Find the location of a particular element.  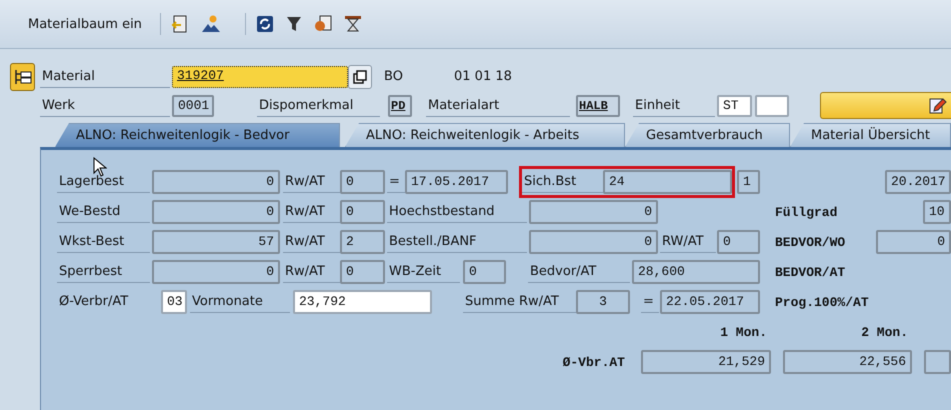

field-label: Wkst-Best is located at coordinates (103, 242).